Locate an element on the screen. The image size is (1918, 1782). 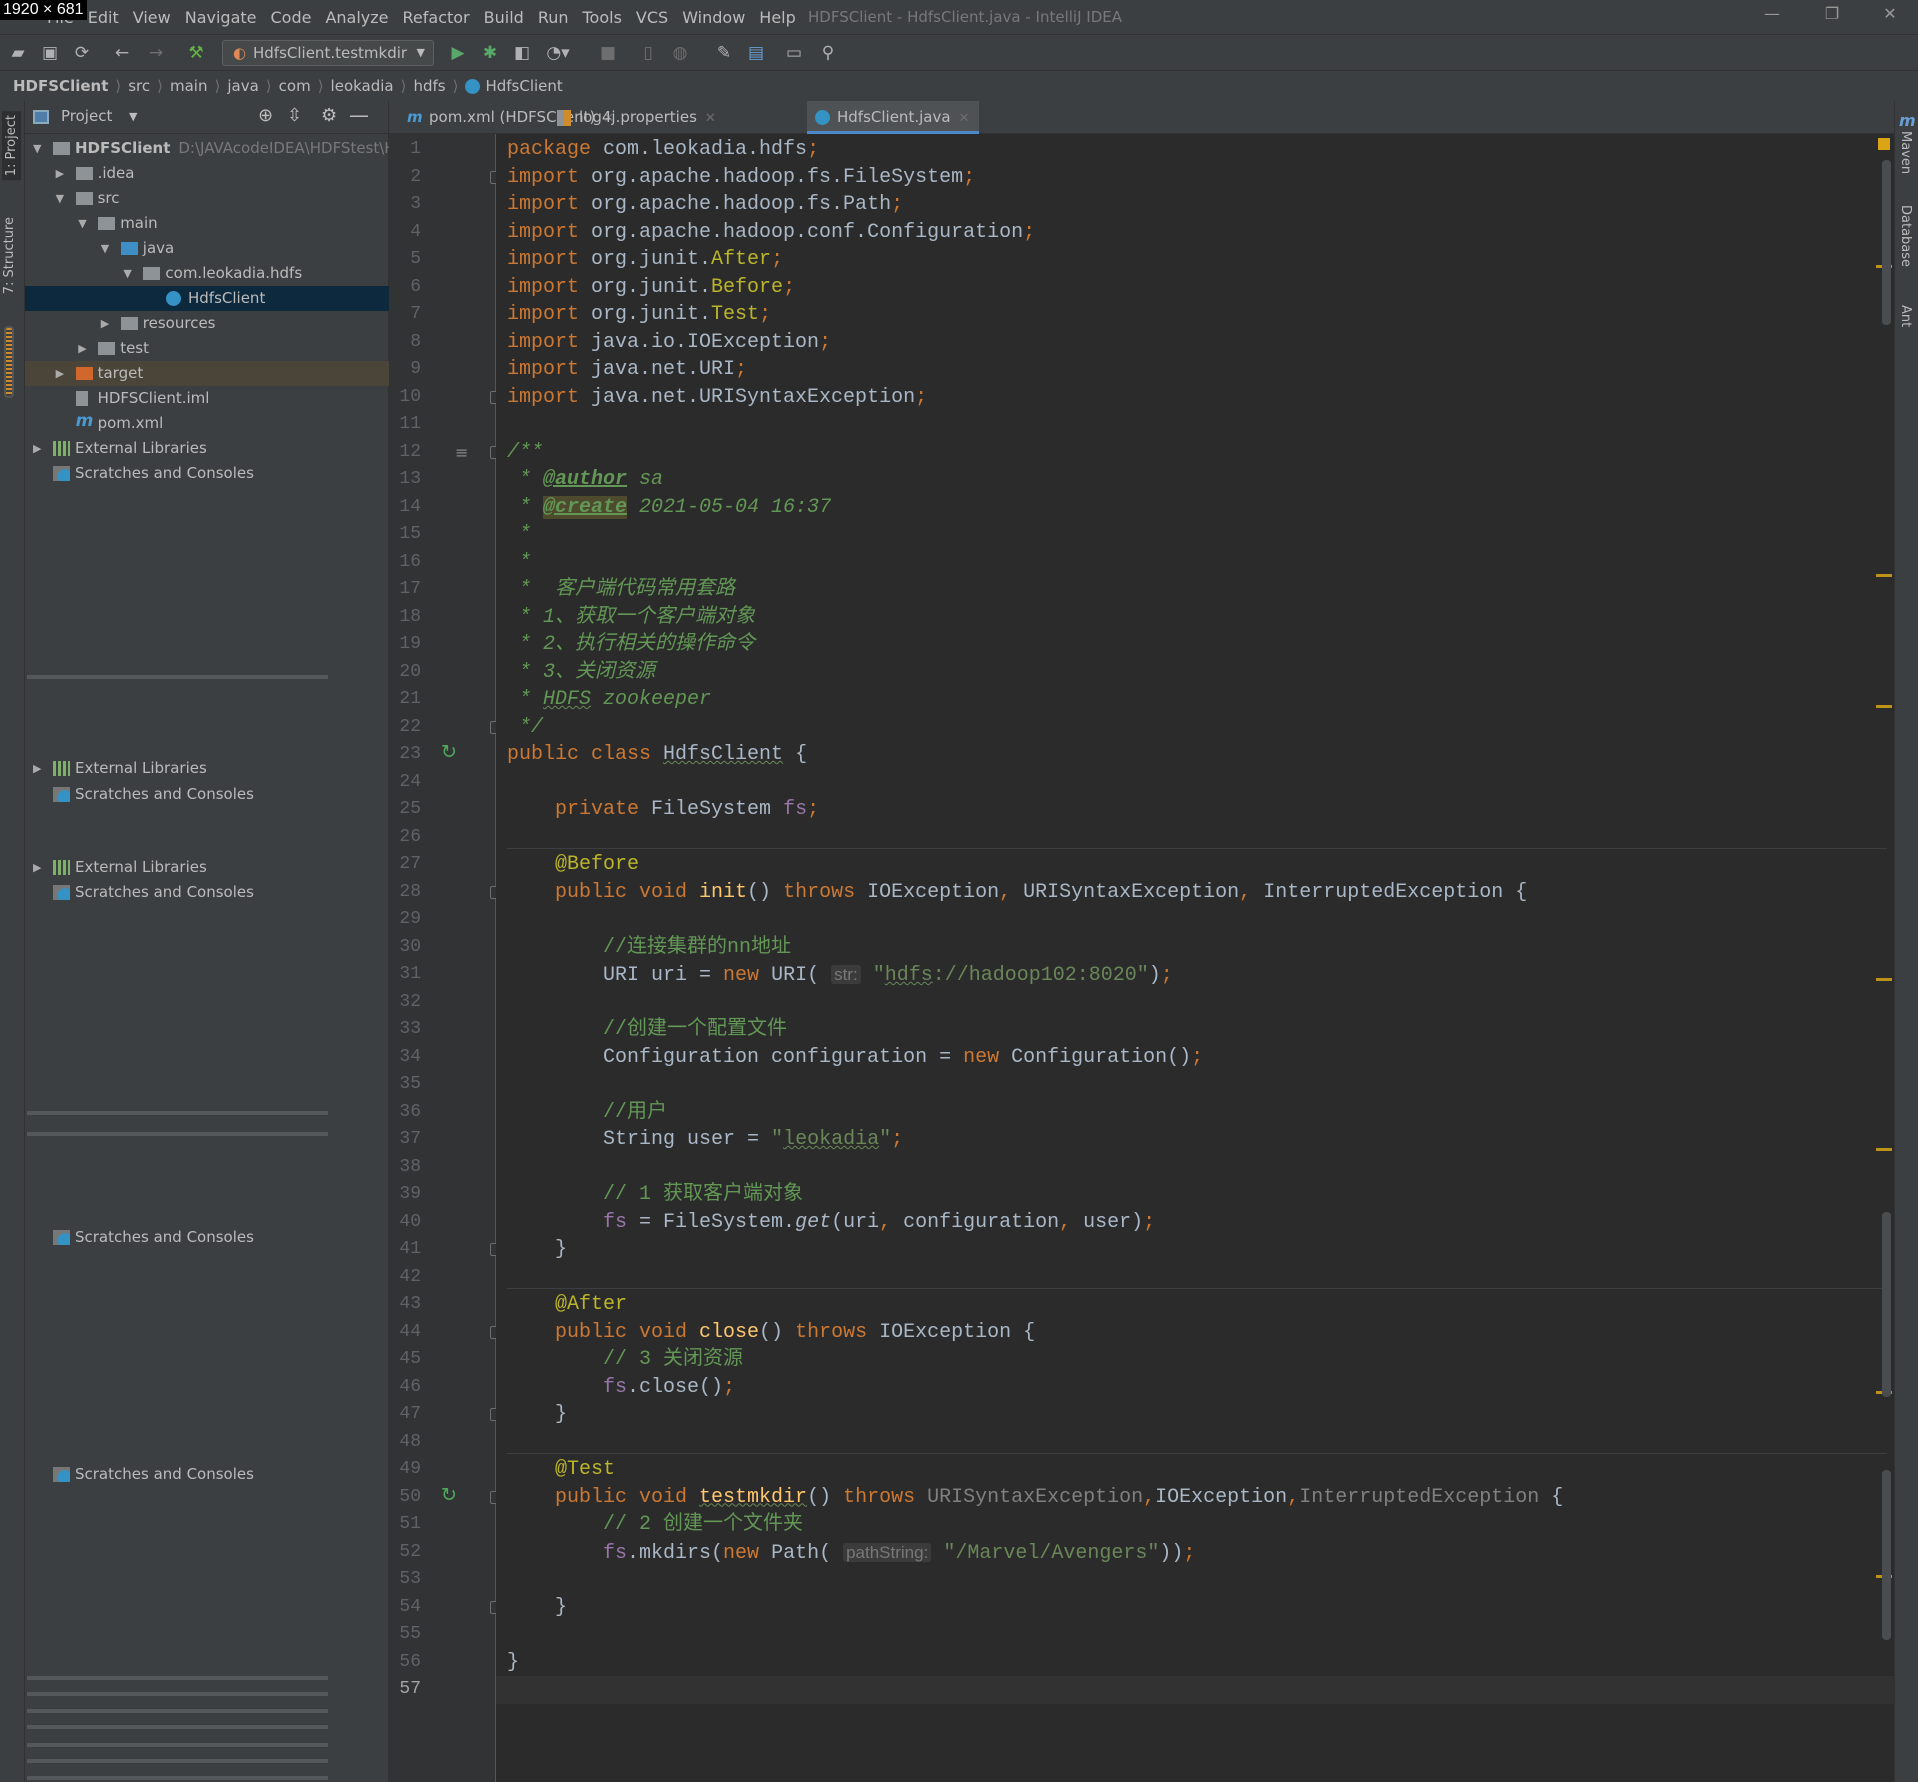
tree-item: ▼ src is located at coordinates (207, 198).